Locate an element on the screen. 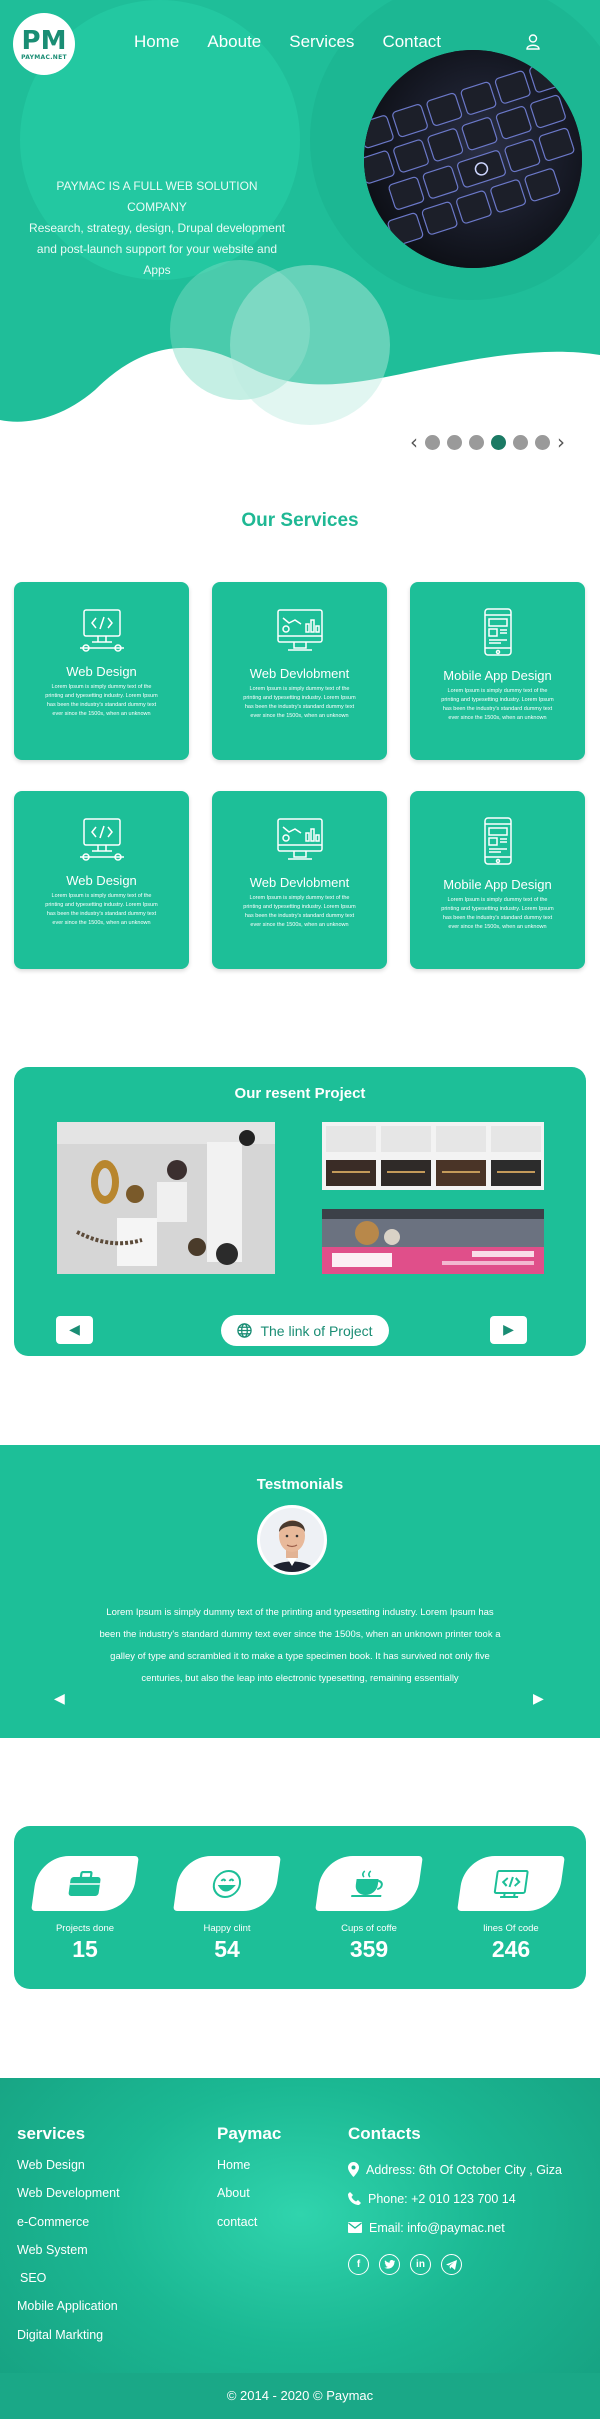 This screenshot has height=2419, width=600. stat-label: lines Of code is located at coordinates (511, 1928).